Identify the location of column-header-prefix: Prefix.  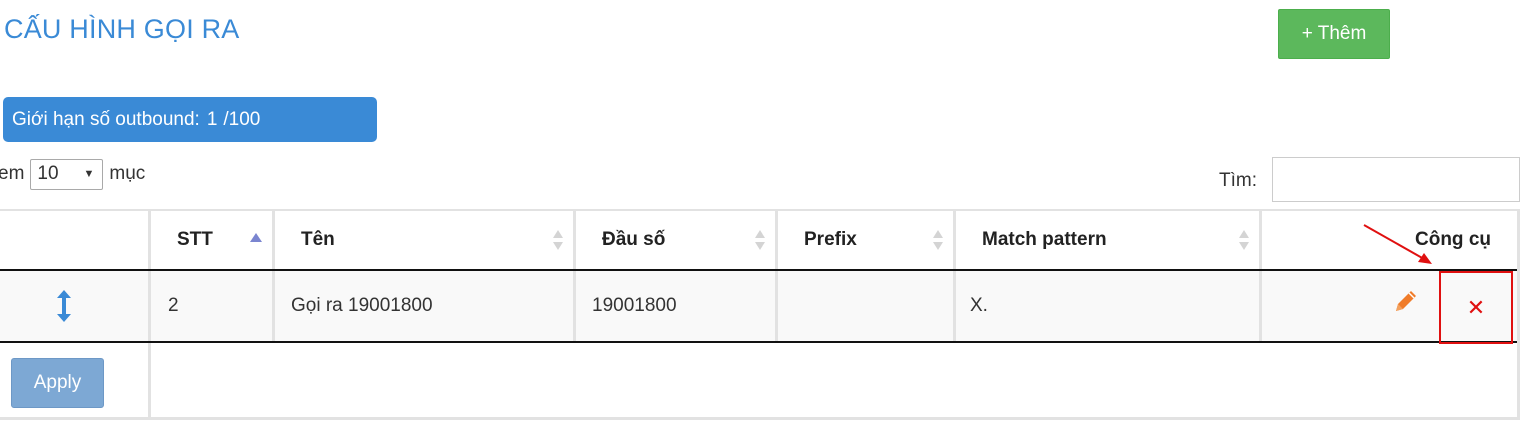
(864, 240).